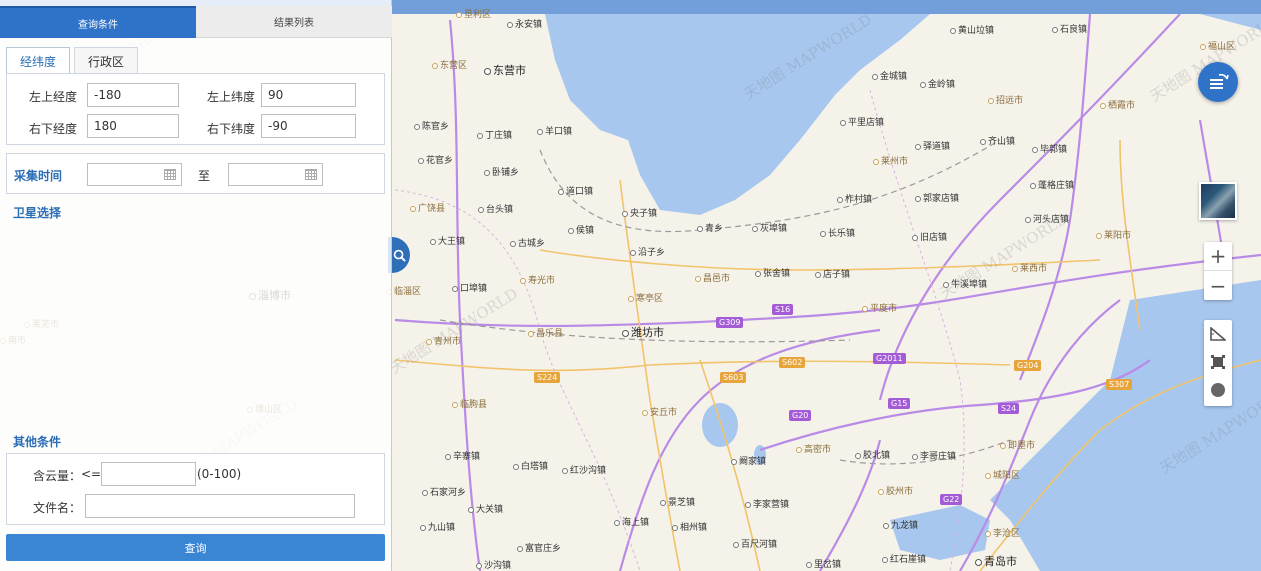 This screenshot has width=1261, height=571. Describe the element at coordinates (38, 176) in the screenshot. I see `collect-time-label: 采集时间` at that location.